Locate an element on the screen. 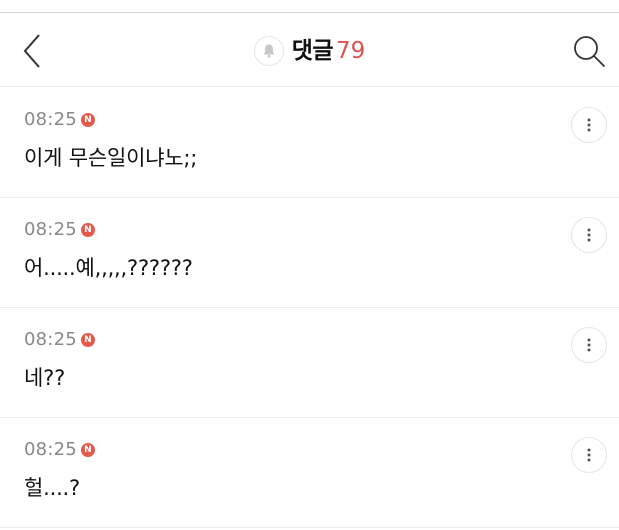  page-title: 댓글 is located at coordinates (312, 50).